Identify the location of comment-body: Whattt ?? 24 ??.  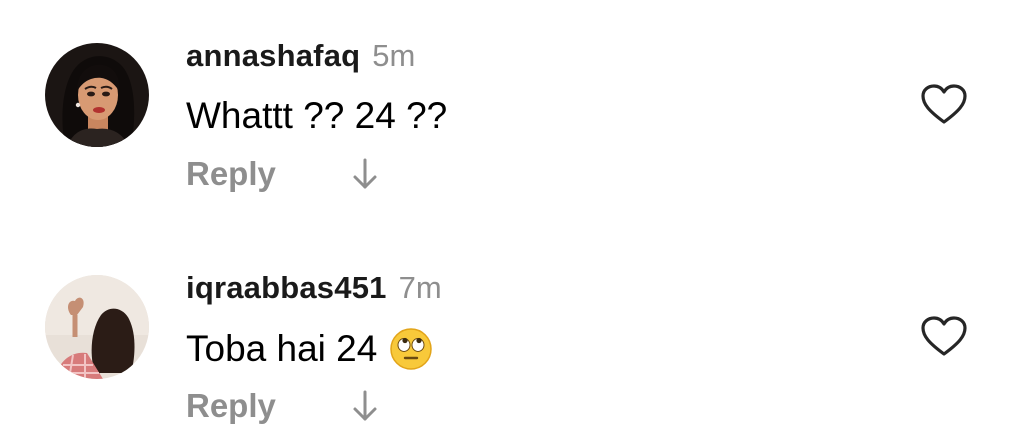
(317, 115).